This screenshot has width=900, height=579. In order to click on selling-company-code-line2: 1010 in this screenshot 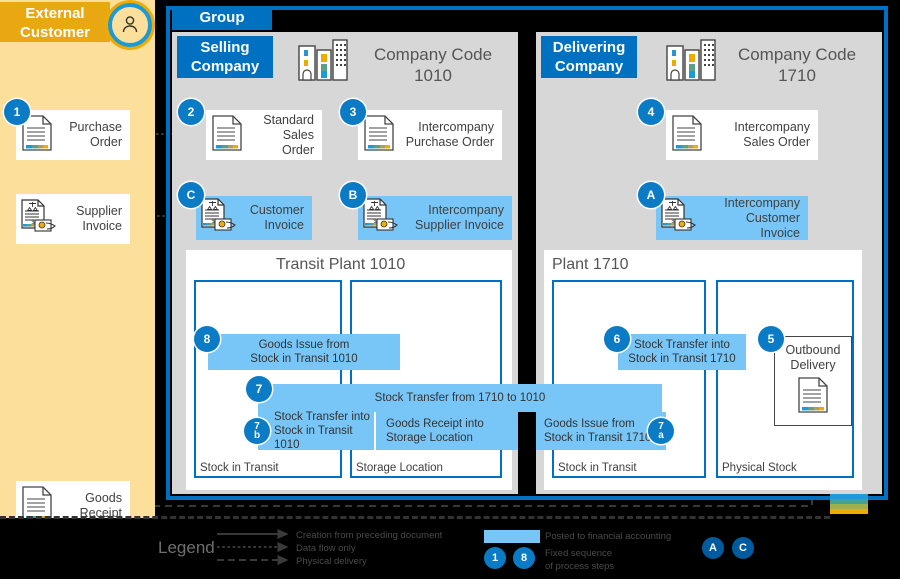, I will do `click(433, 75)`.